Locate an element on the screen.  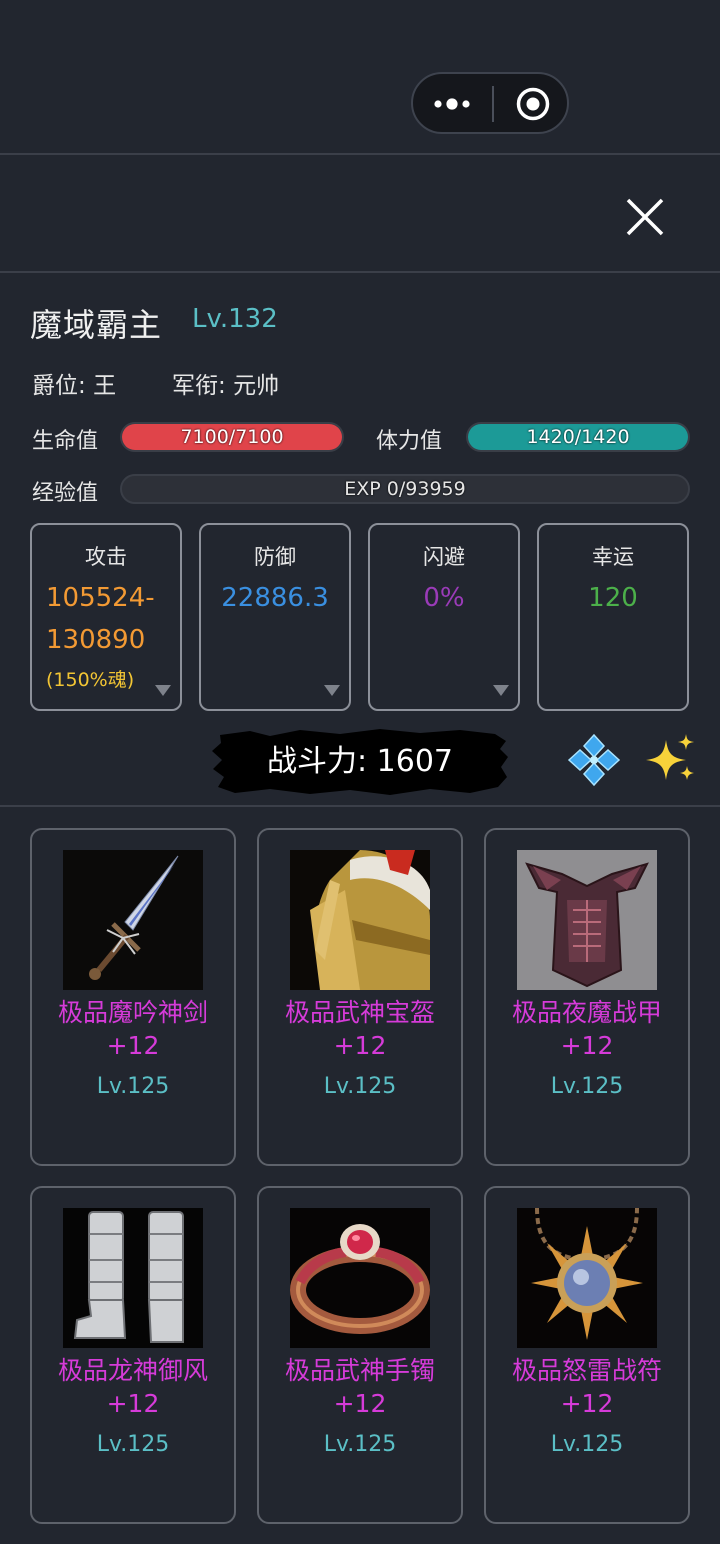
stat-value: 0% is located at coordinates (444, 598).